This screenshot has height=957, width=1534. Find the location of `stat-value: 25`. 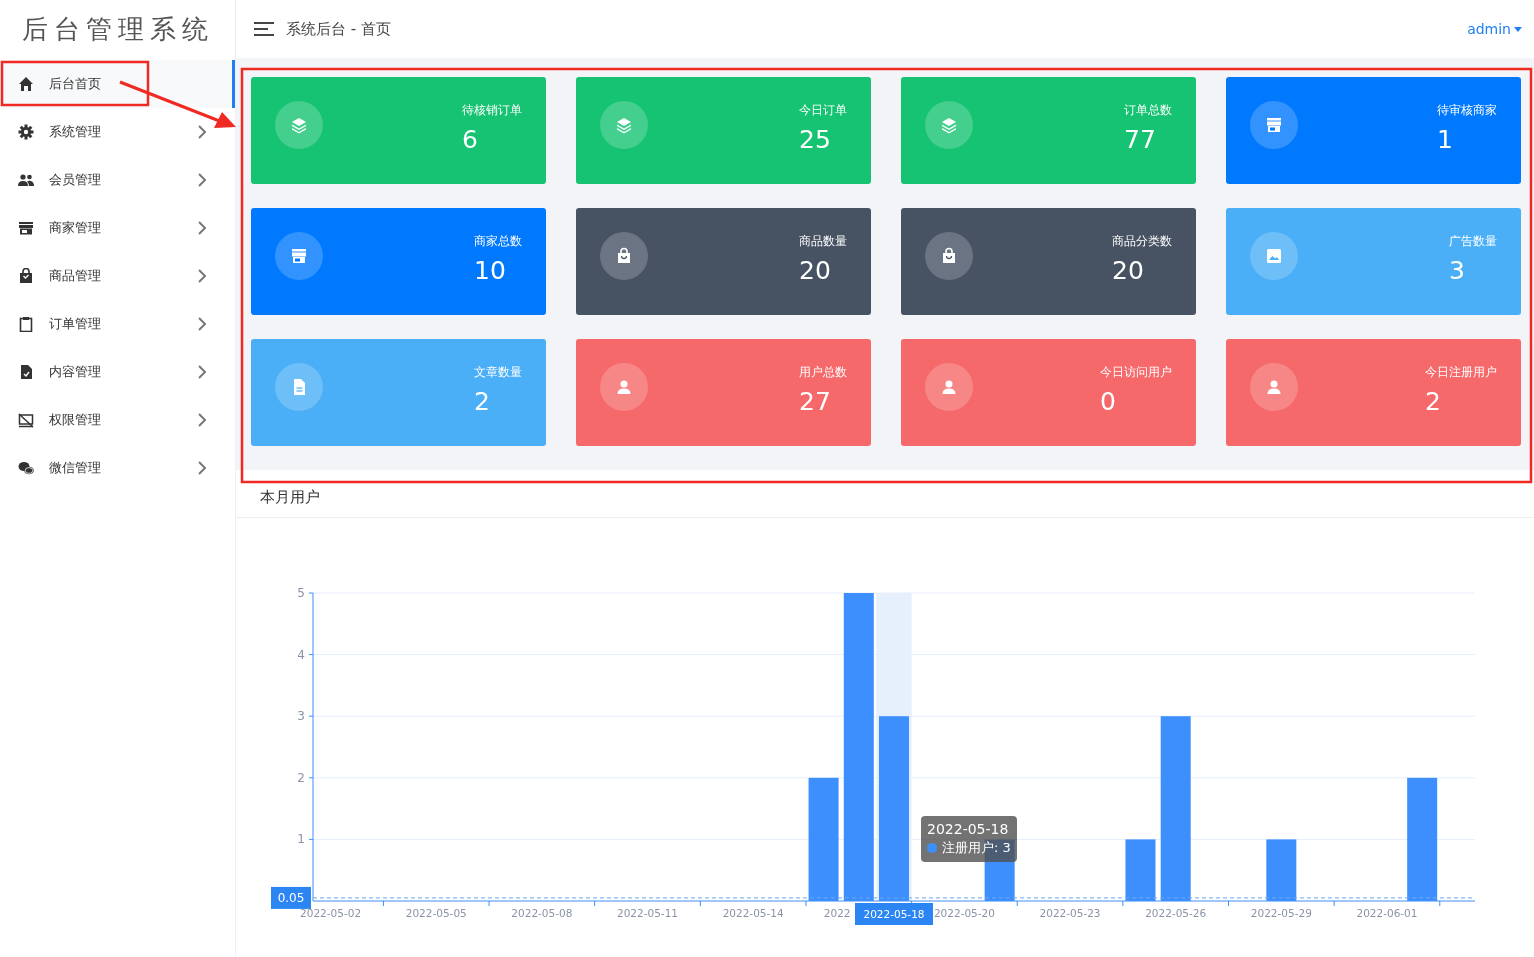

stat-value: 25 is located at coordinates (815, 139).